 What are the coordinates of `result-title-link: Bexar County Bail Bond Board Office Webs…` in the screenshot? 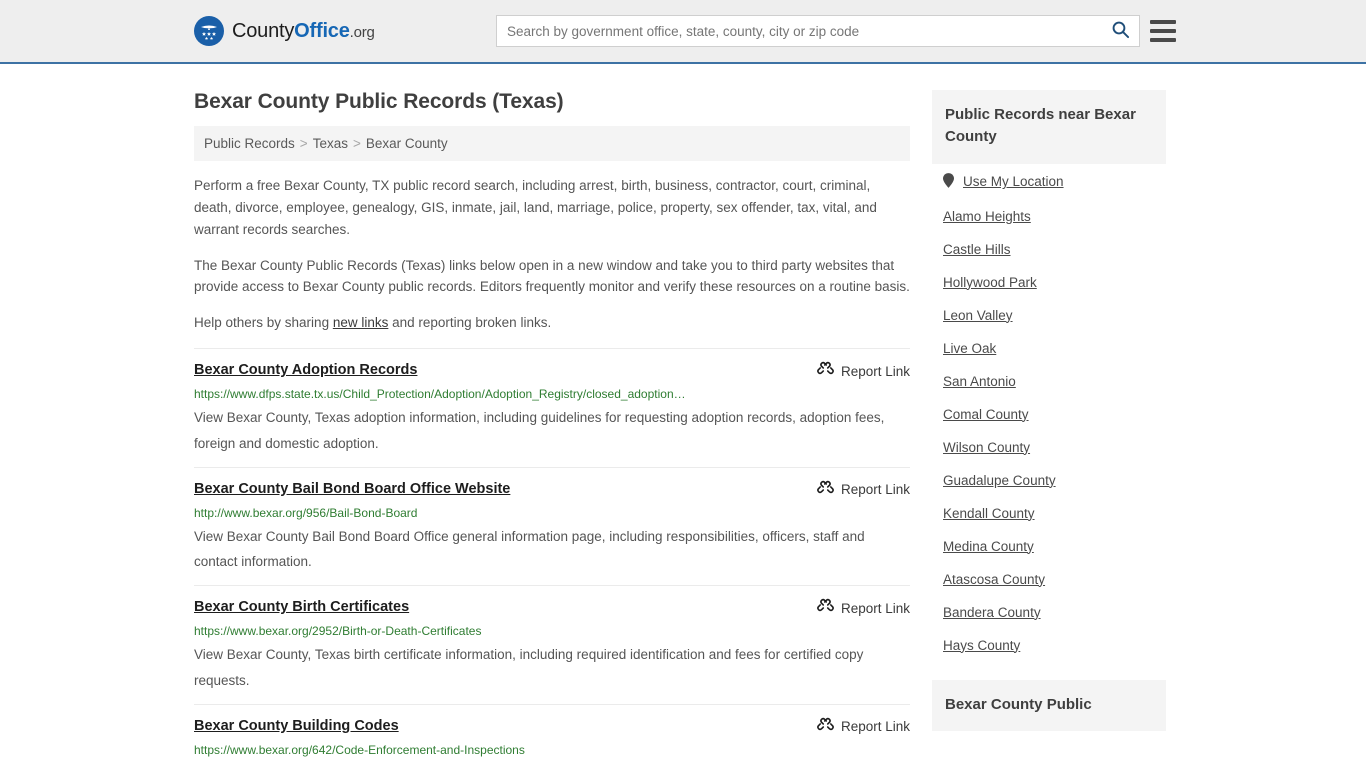 It's located at (352, 489).